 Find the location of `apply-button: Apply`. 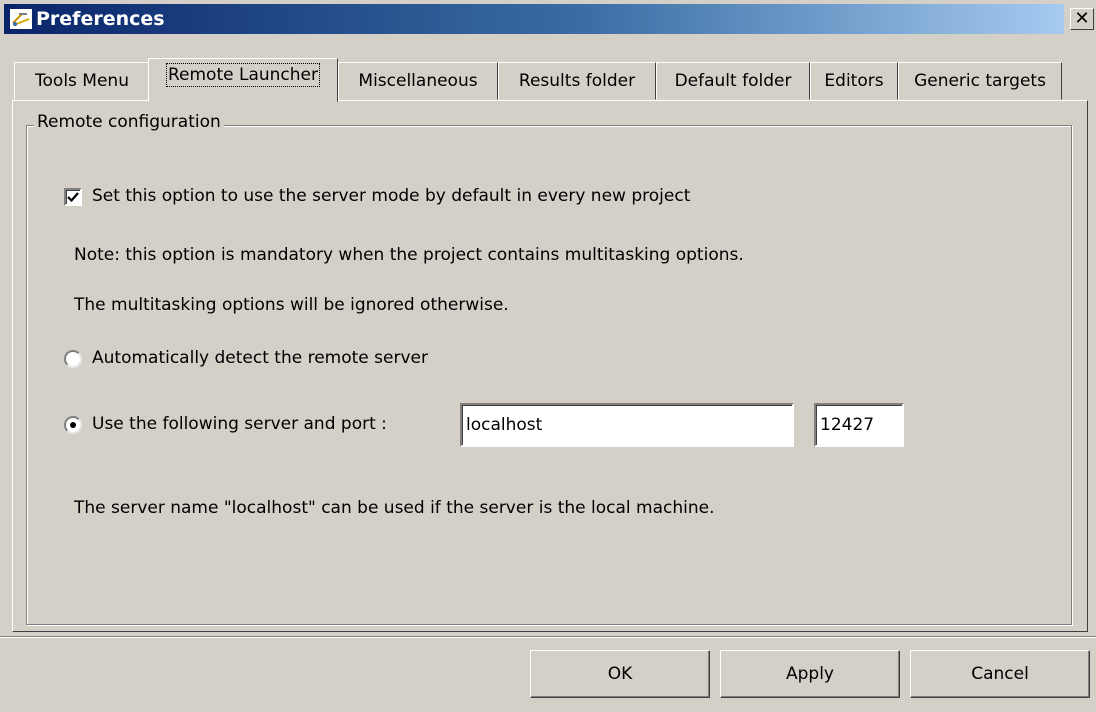

apply-button: Apply is located at coordinates (810, 674).